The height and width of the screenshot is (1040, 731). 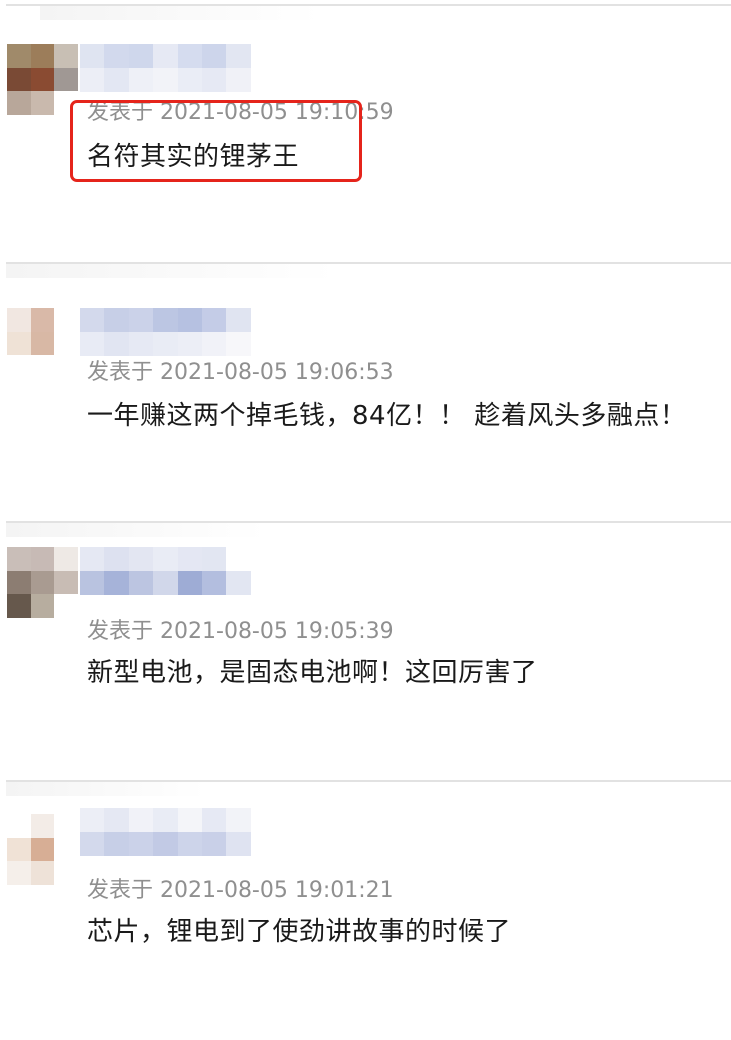 I want to click on comment-timestamp: 2021-08-05 19:06:53, so click(x=277, y=372).